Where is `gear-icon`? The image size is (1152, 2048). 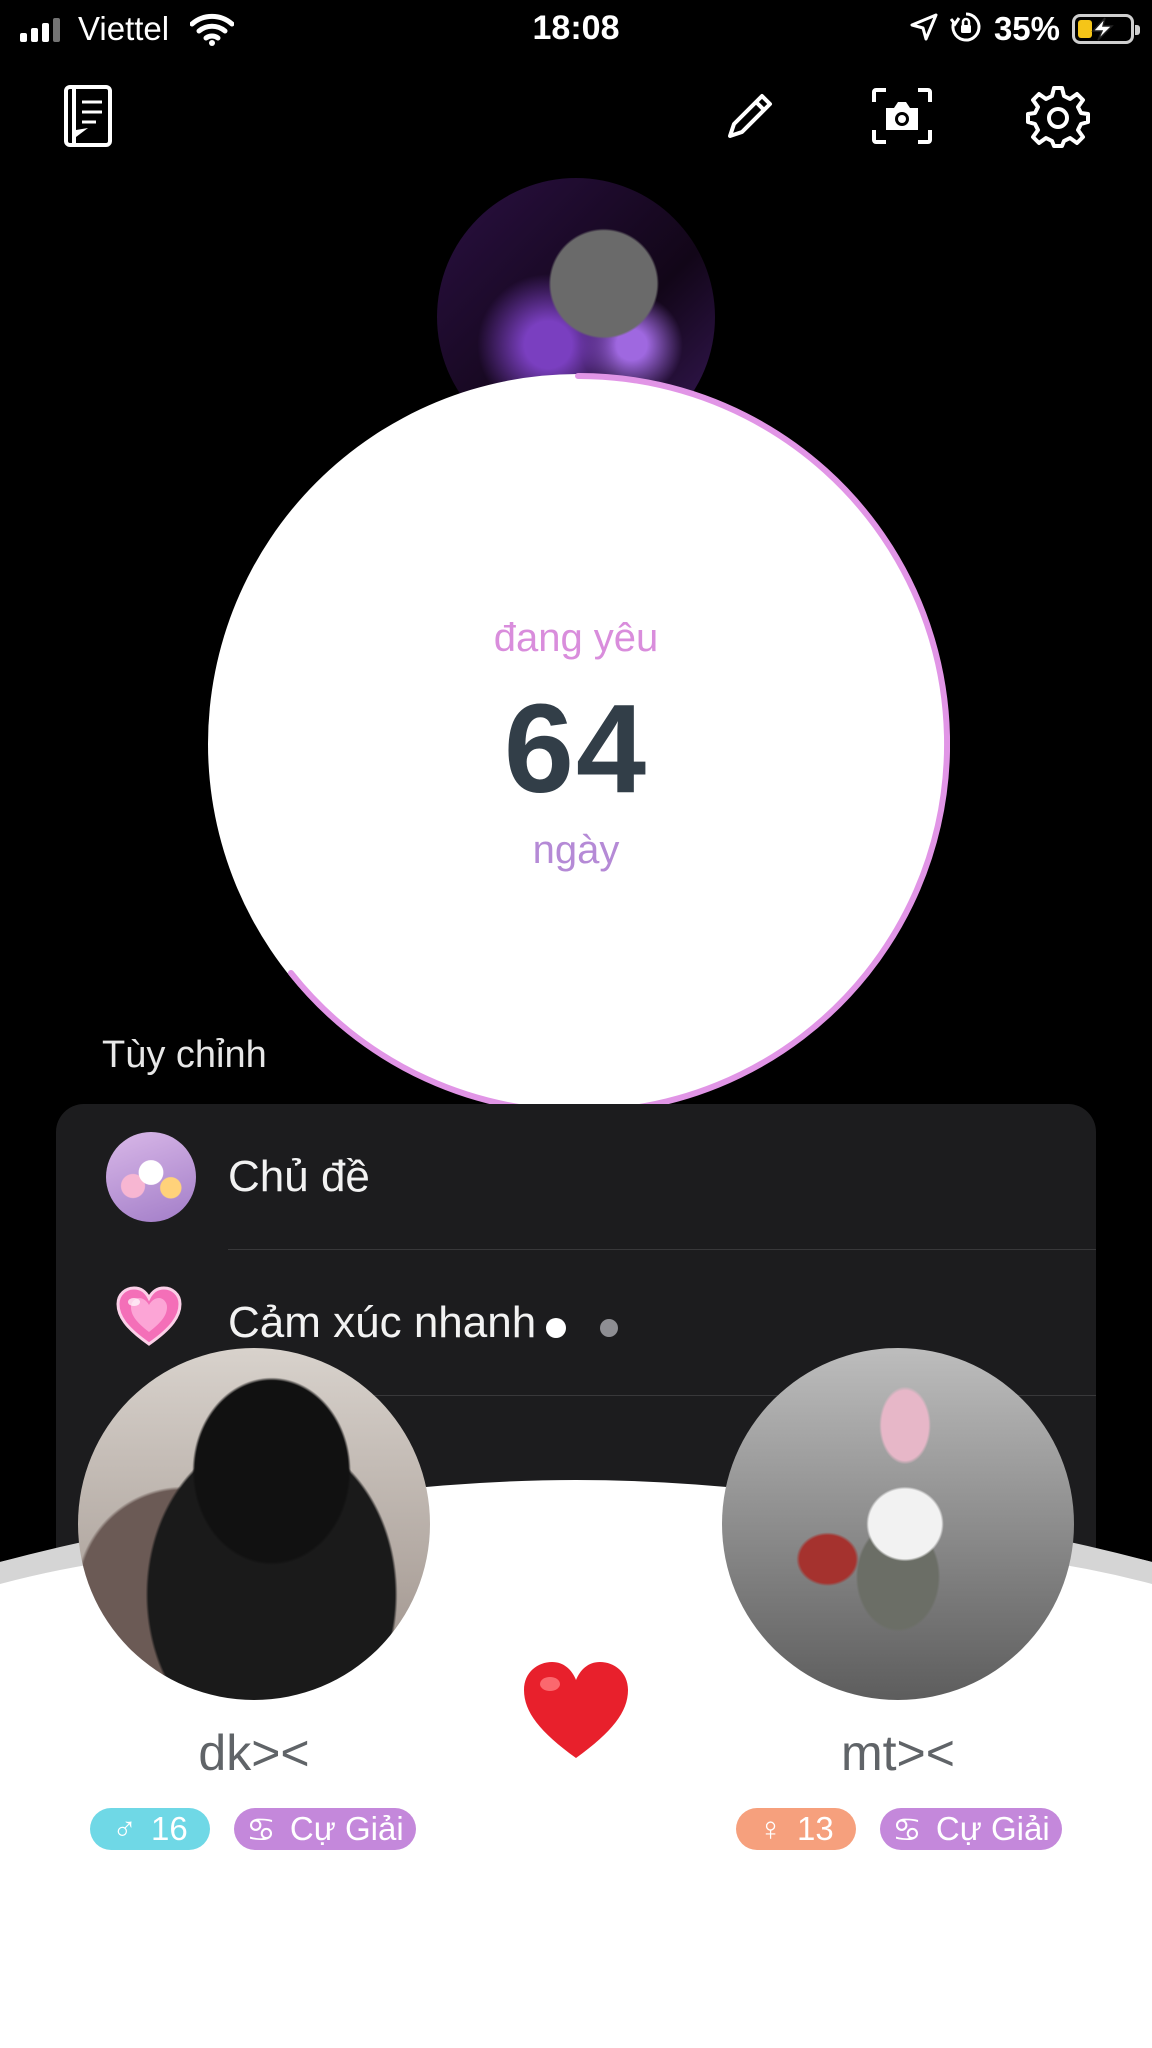
gear-icon is located at coordinates (1058, 118).